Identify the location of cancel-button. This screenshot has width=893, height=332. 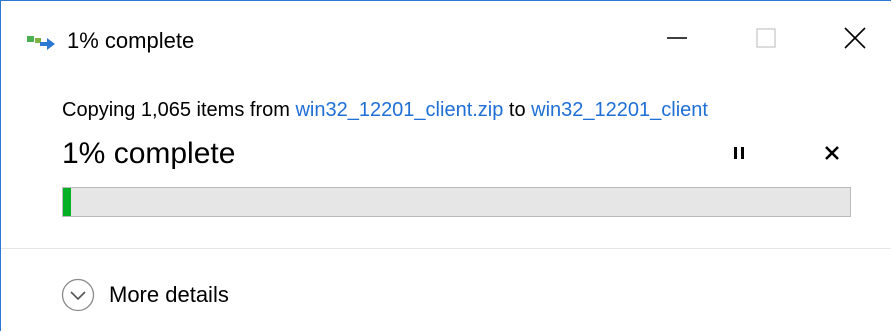
(832, 155).